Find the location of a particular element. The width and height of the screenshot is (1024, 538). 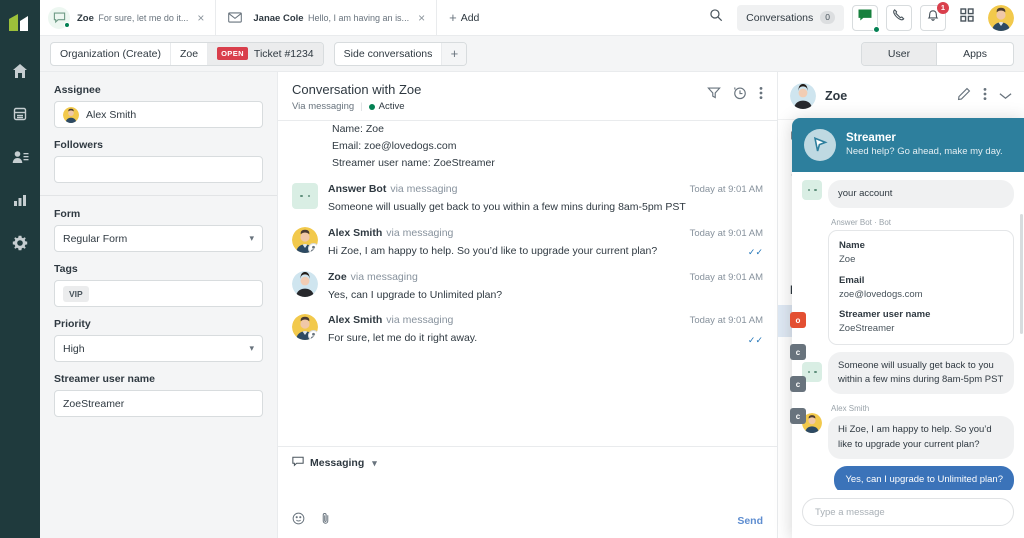

assignee-input: Alex Smith is located at coordinates (158, 114).